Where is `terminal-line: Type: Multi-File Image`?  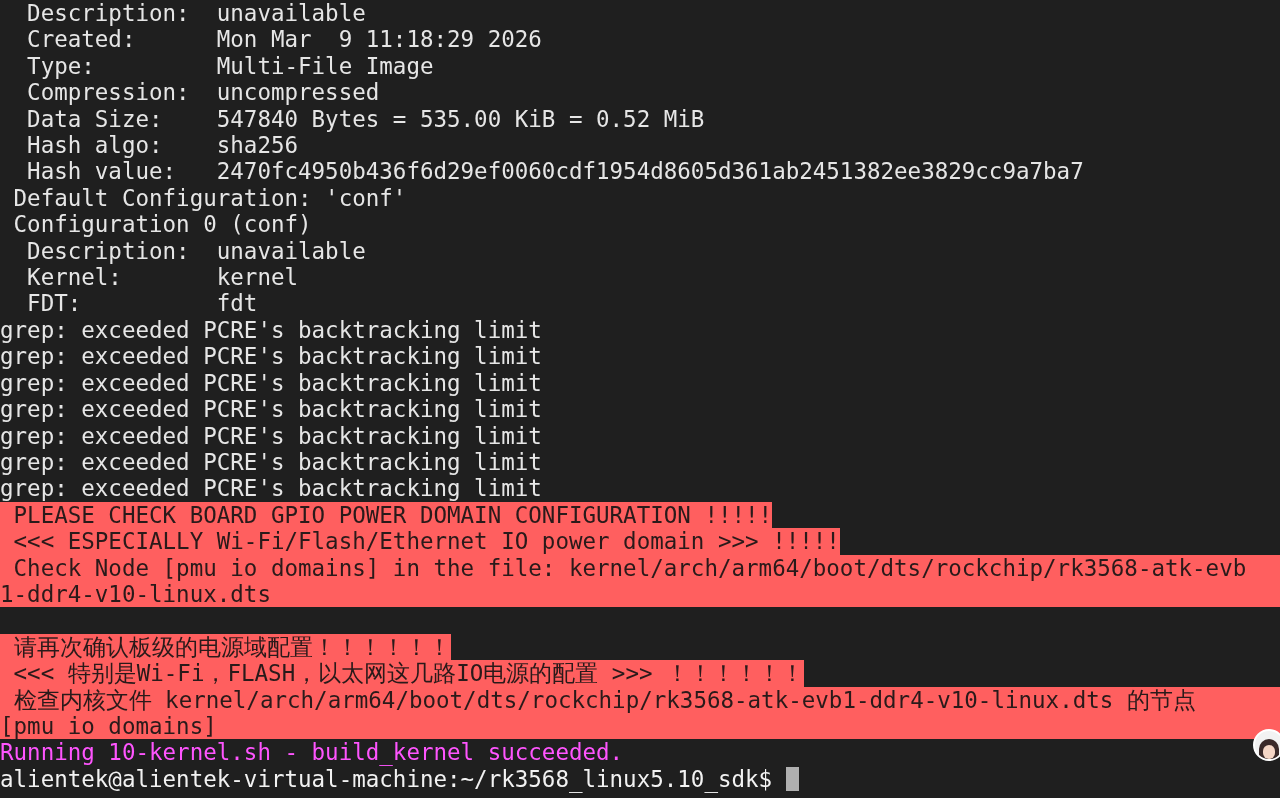 terminal-line: Type: Multi-File Image is located at coordinates (230, 66).